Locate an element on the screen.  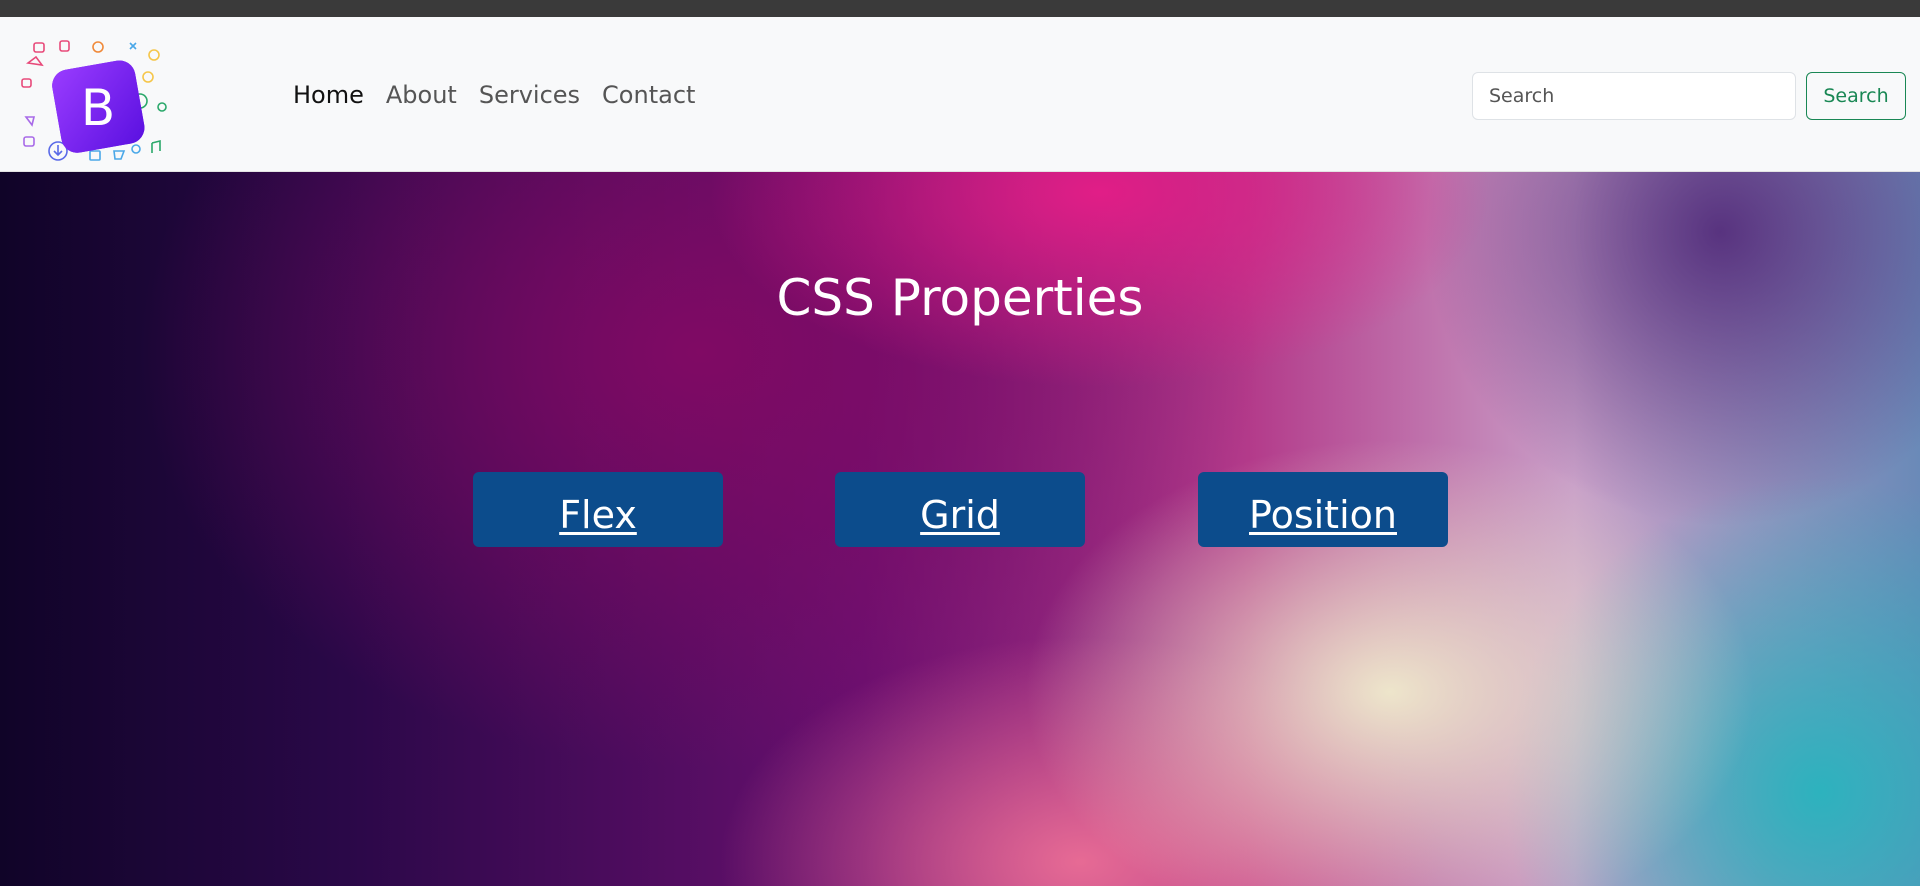
grid-link: Grid is located at coordinates (960, 515).